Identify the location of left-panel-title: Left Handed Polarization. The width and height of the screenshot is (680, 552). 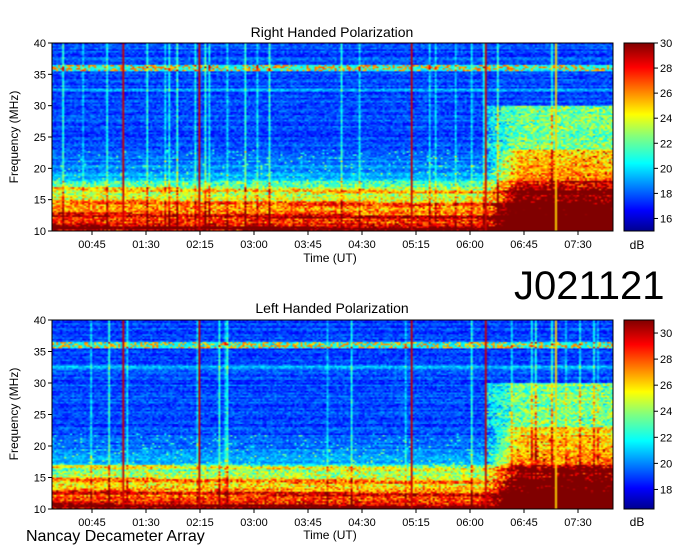
(331, 308).